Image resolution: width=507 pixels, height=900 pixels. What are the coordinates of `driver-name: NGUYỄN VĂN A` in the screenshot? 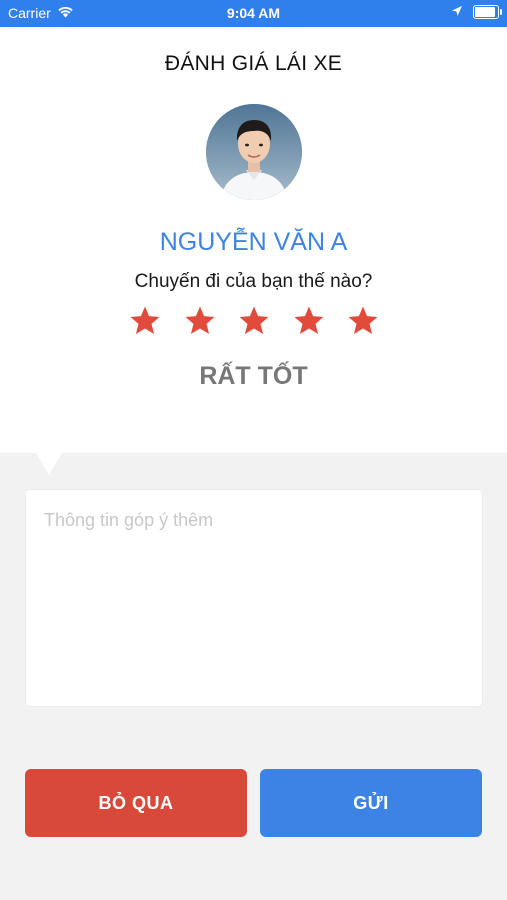 It's located at (253, 242).